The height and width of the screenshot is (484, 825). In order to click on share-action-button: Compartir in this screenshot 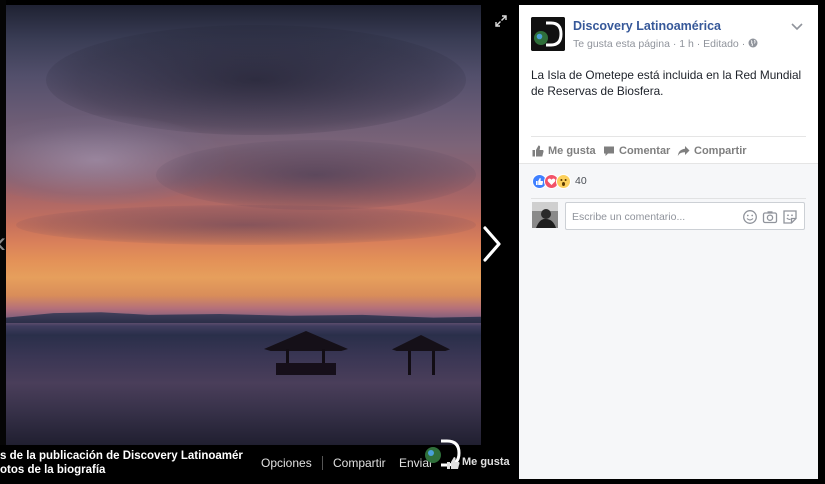, I will do `click(712, 151)`.